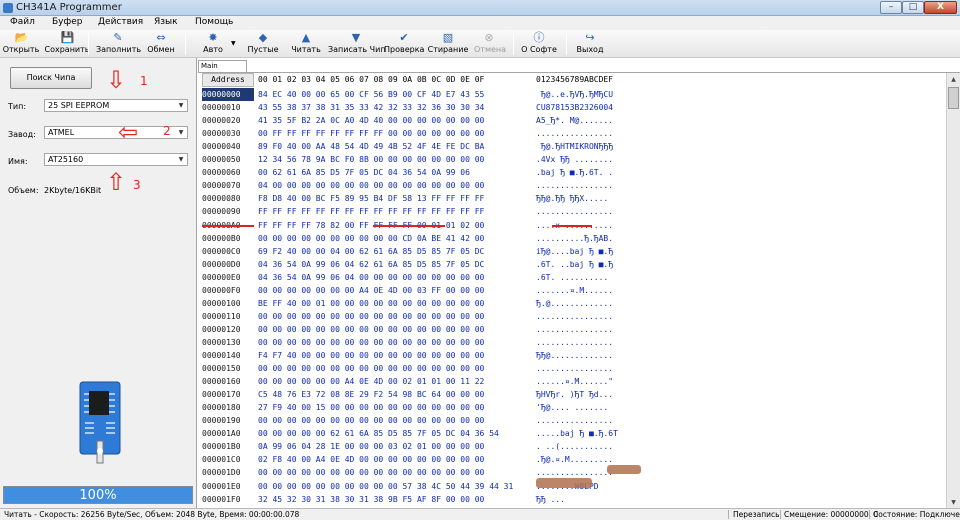 This screenshot has width=960, height=520. Describe the element at coordinates (228, 133) in the screenshot. I see `row-address: 00000030` at that location.